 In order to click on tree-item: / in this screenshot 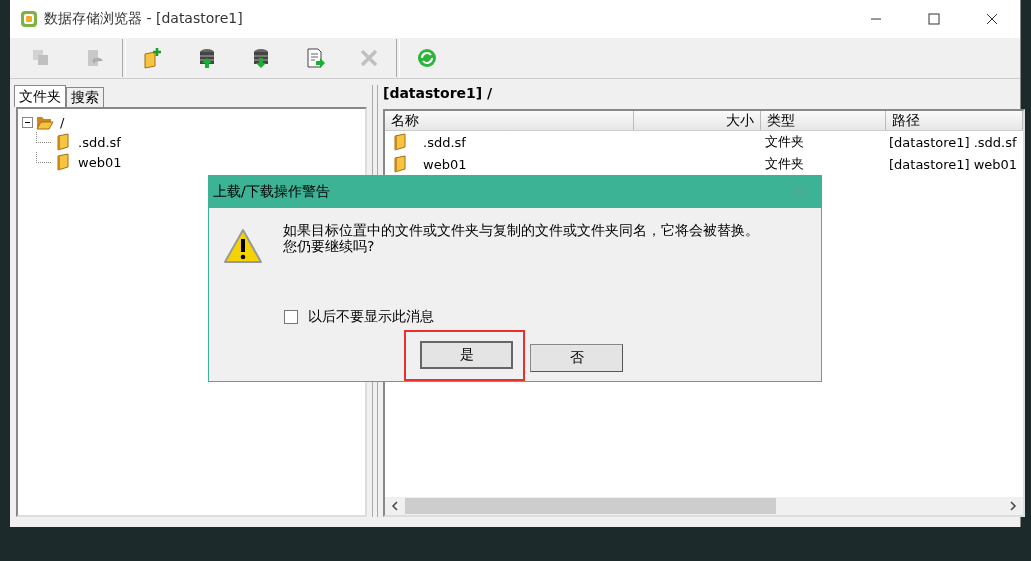, I will do `click(62, 122)`.